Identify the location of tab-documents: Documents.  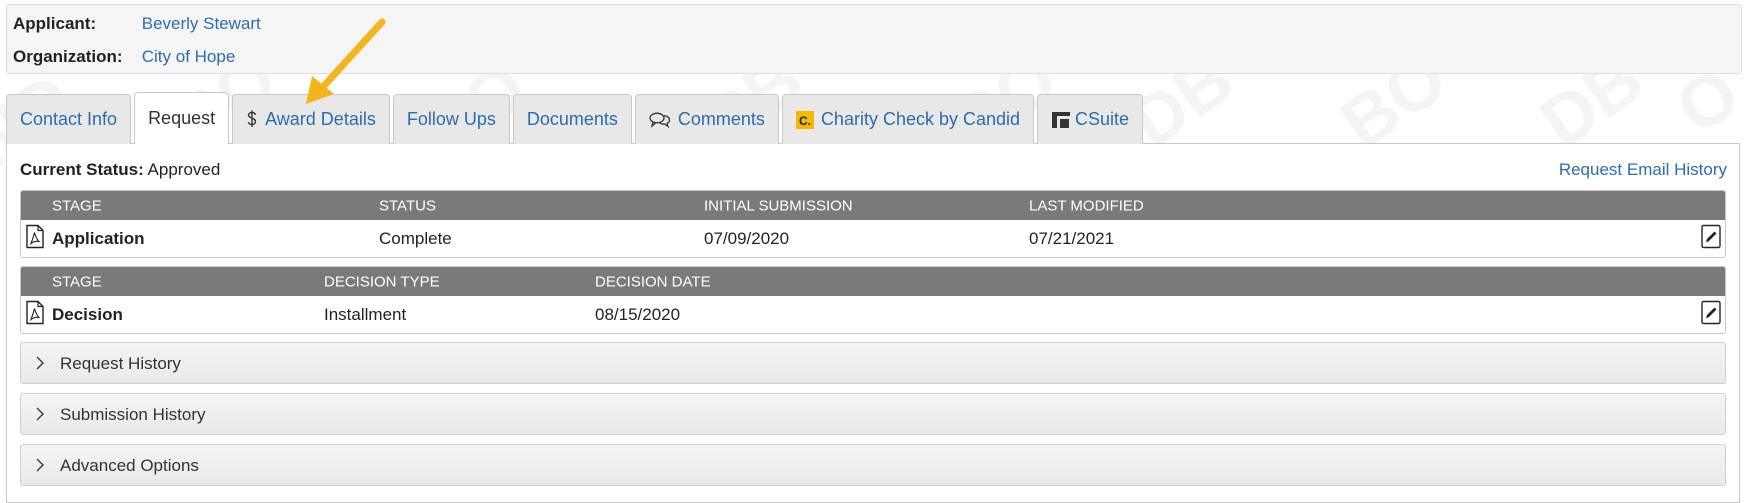
(572, 119).